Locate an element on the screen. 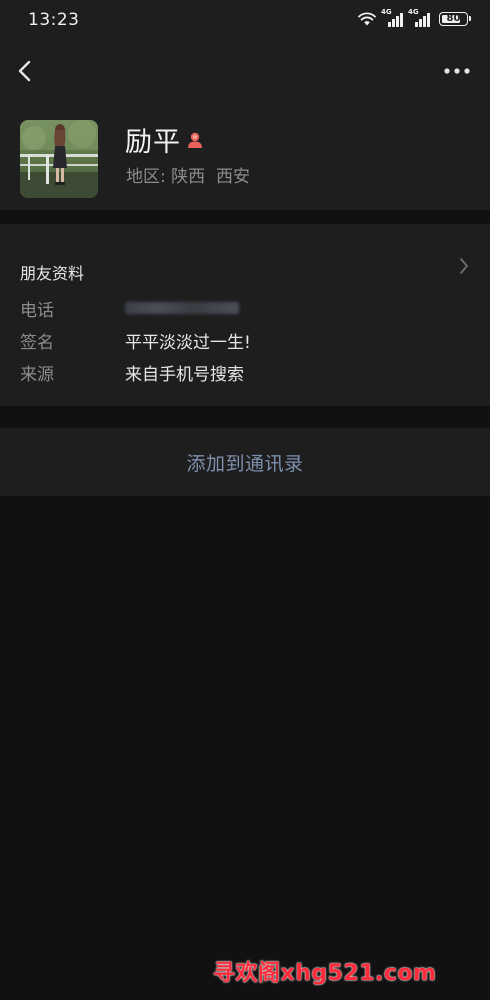 This screenshot has height=1000, width=490. network-type-2: 4G is located at coordinates (413, 12).